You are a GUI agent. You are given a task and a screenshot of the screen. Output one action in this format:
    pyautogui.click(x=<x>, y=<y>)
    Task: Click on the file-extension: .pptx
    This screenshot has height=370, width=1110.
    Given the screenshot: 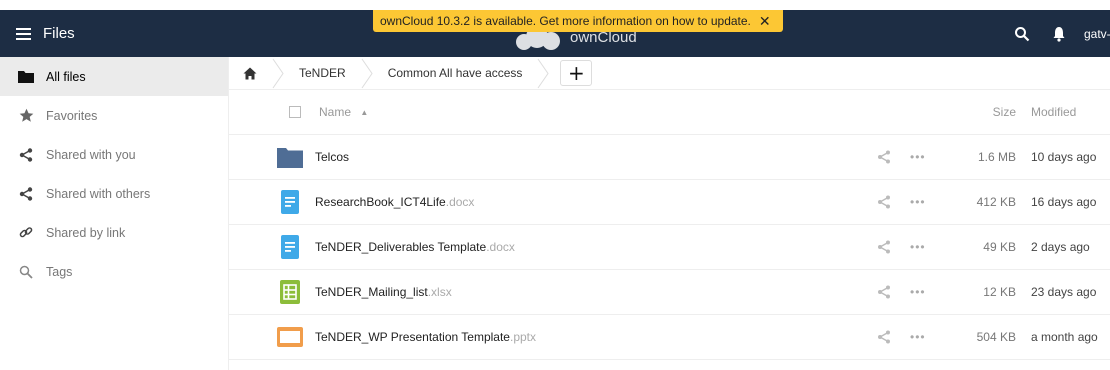 What is the action you would take?
    pyautogui.click(x=522, y=337)
    